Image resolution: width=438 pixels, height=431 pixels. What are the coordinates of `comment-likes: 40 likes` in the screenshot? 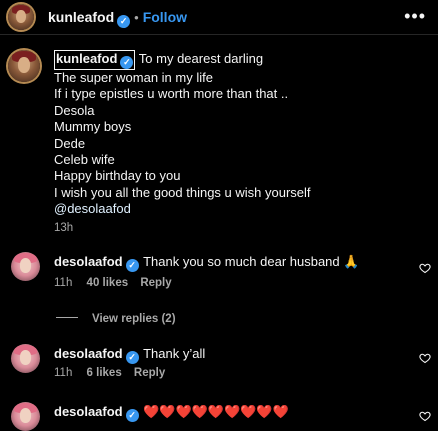 It's located at (108, 283).